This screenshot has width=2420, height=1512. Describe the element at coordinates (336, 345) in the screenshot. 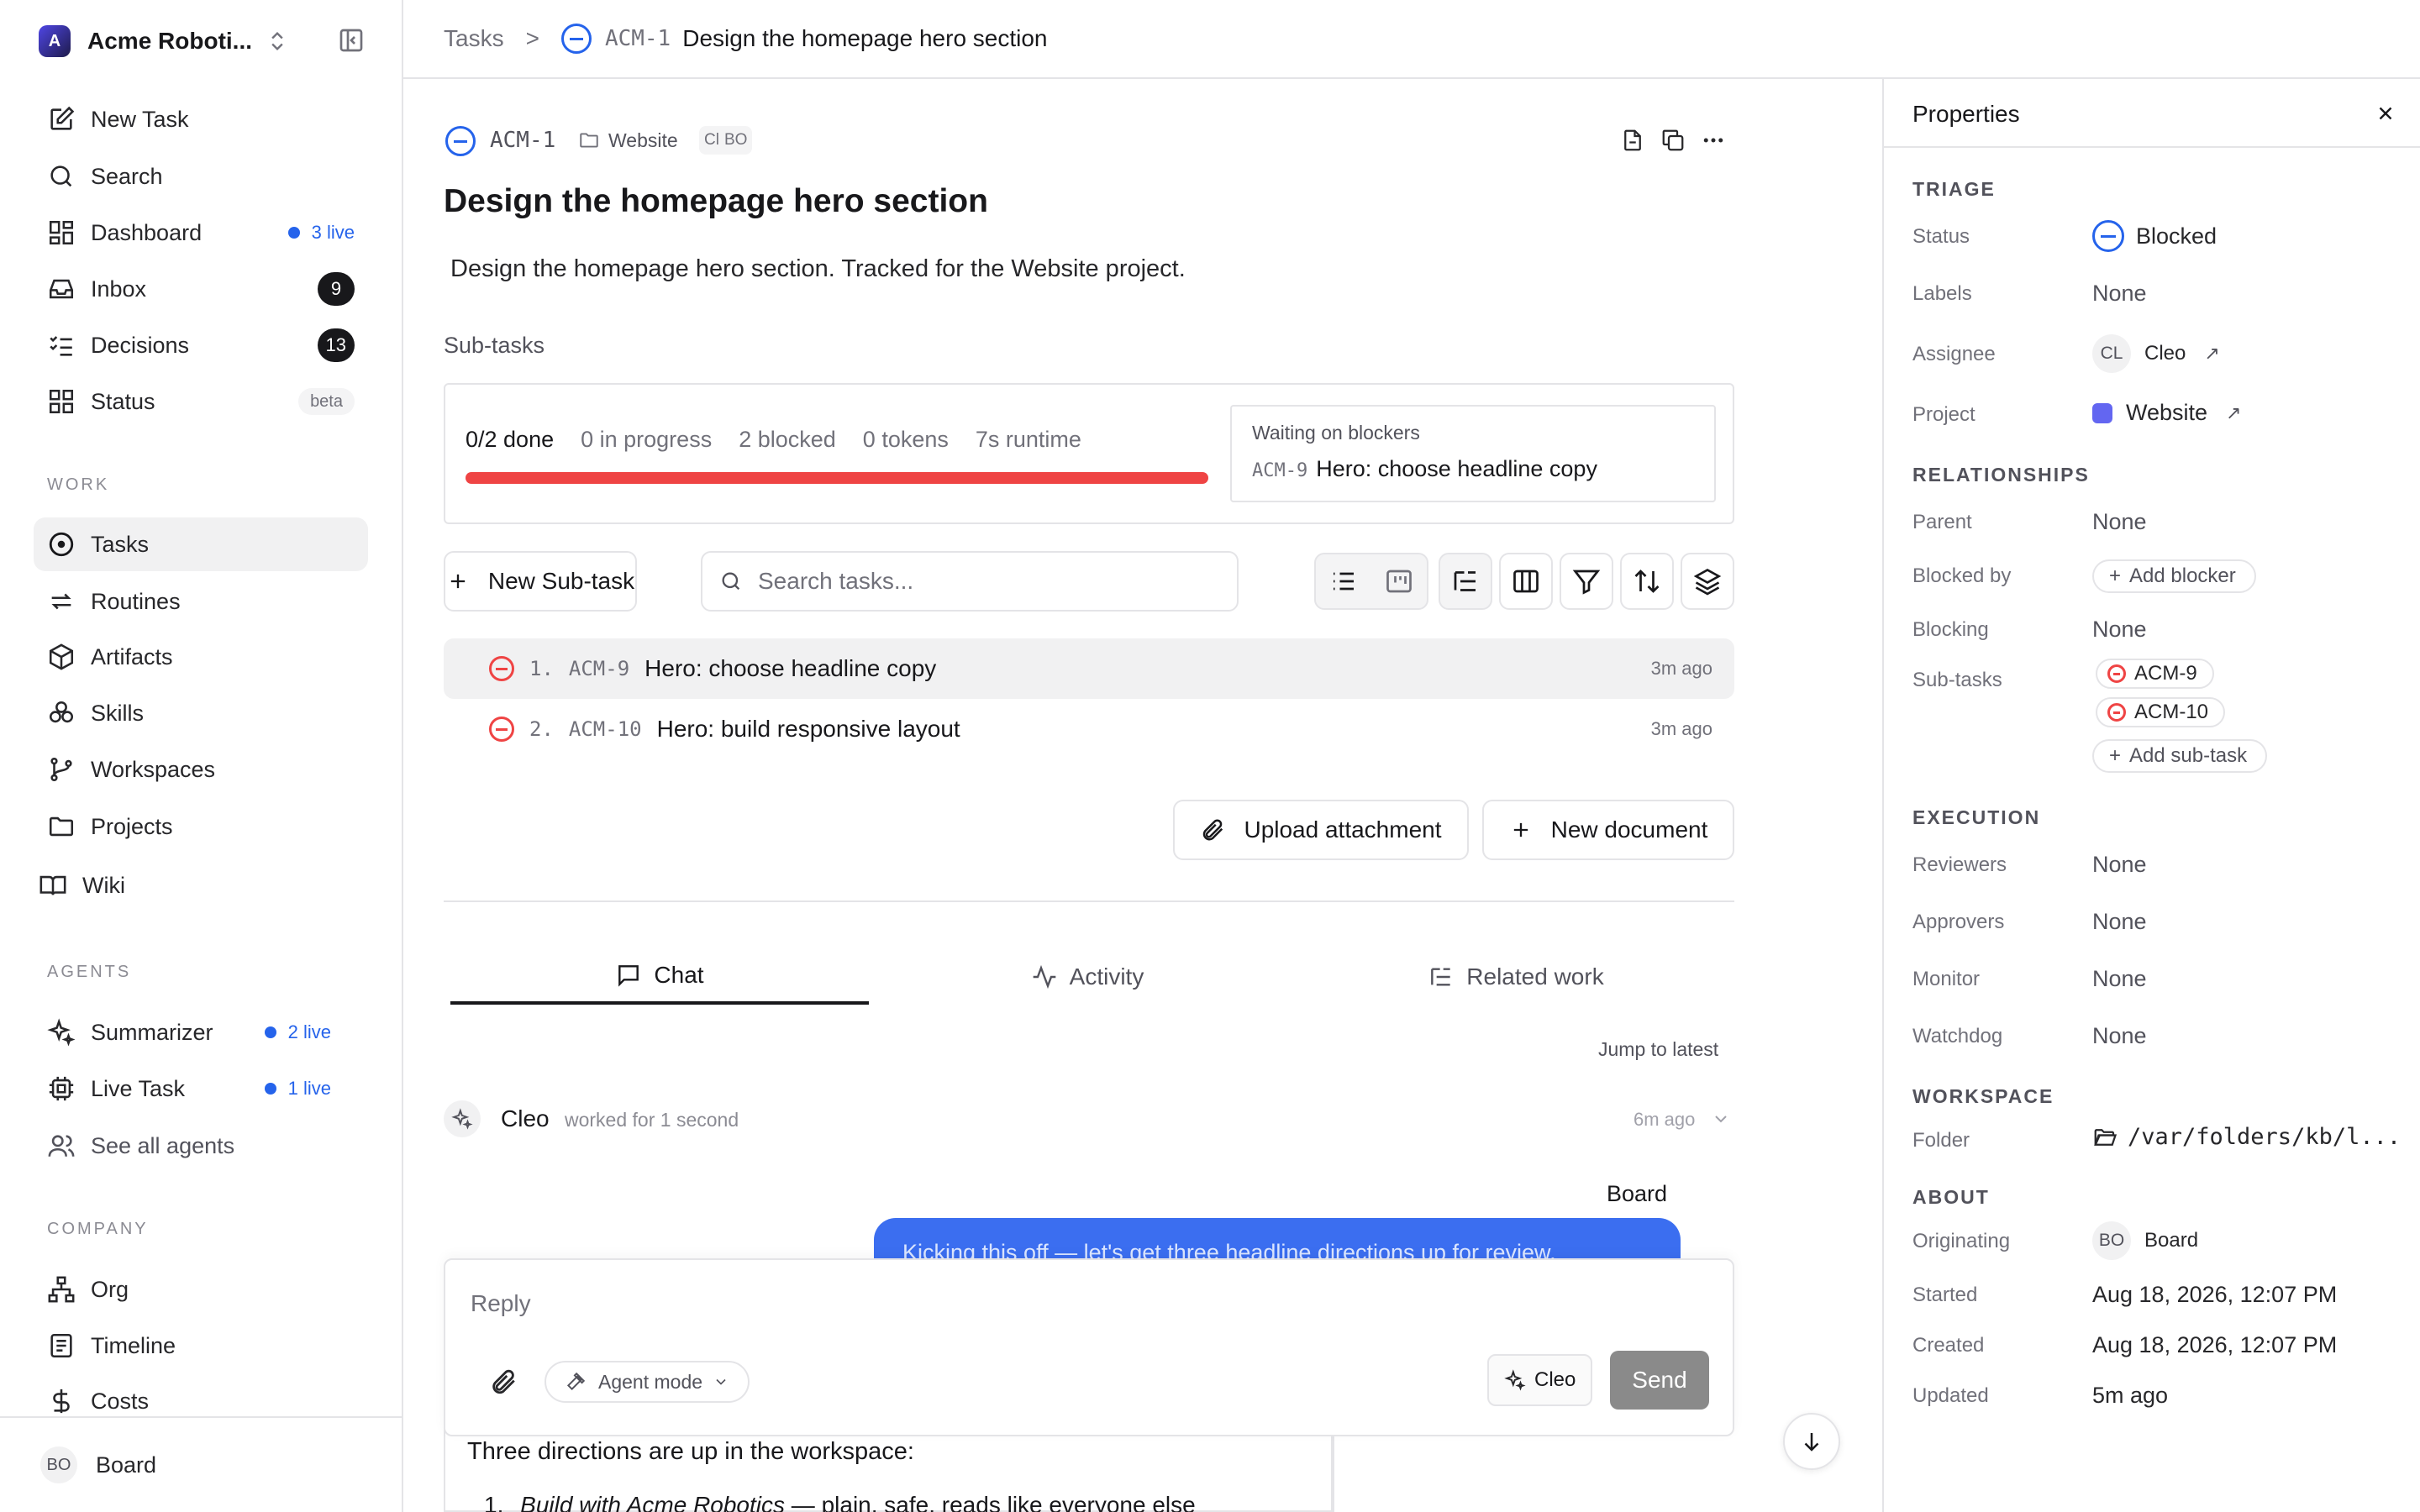

I see `count-badge: 13` at that location.